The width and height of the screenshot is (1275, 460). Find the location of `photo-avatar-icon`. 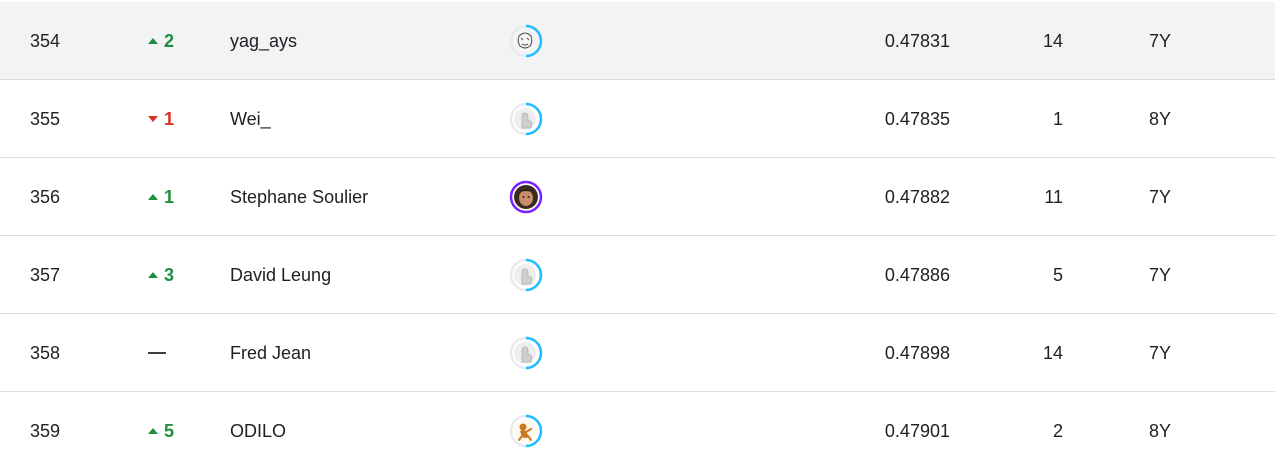

photo-avatar-icon is located at coordinates (526, 197).